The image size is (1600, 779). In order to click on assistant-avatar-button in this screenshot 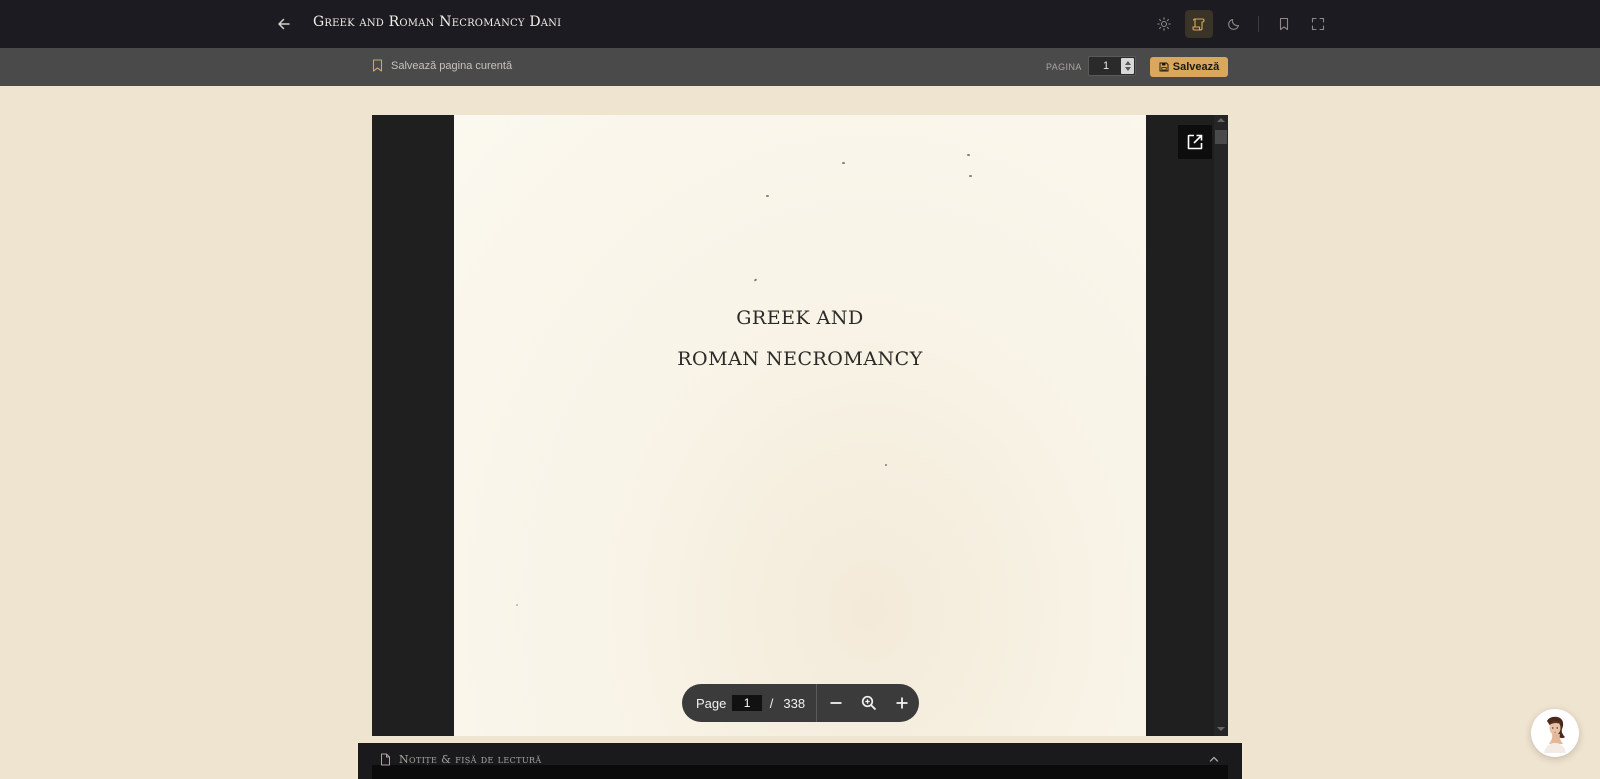, I will do `click(1555, 733)`.